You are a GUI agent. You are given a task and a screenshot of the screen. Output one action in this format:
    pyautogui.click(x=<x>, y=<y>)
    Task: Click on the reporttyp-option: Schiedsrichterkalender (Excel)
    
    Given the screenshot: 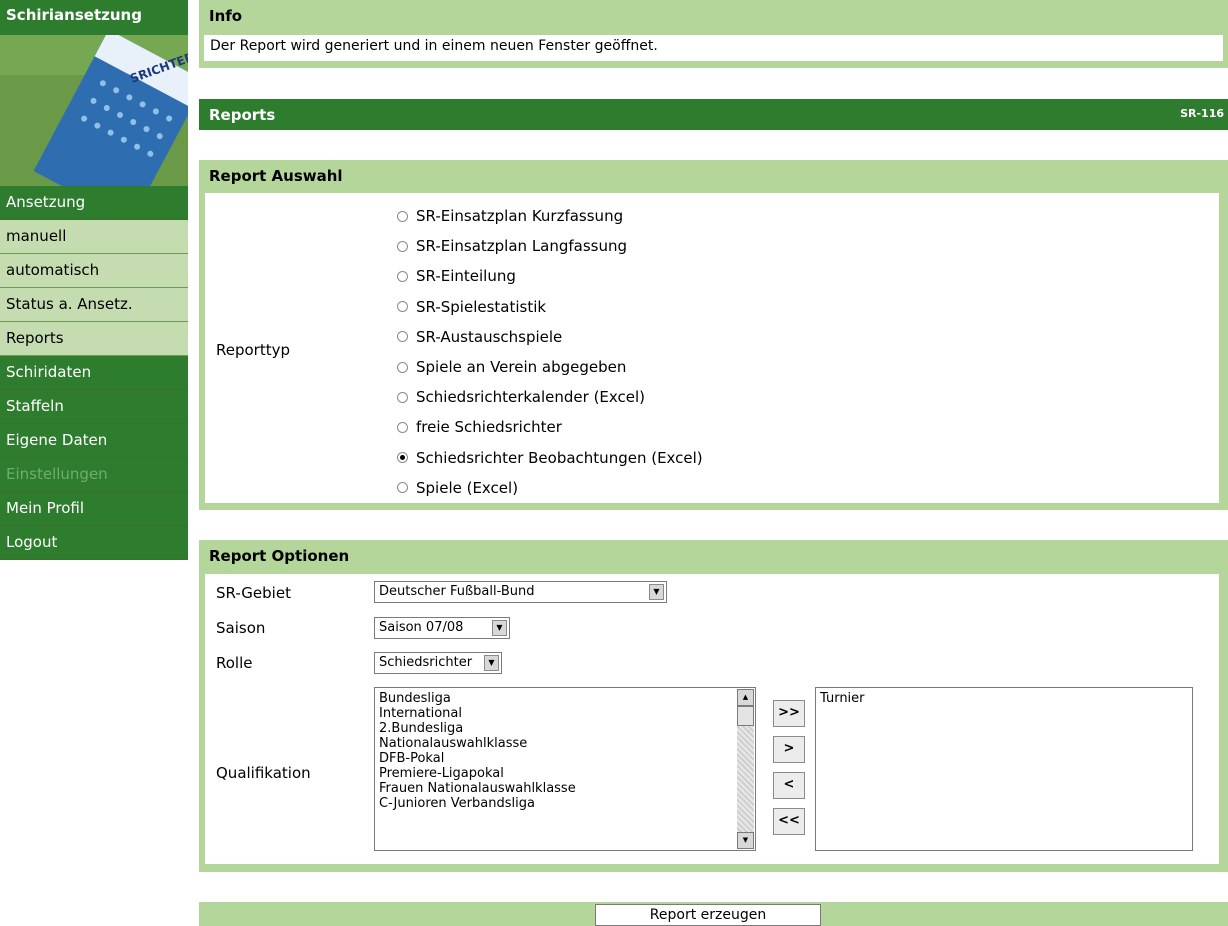 What is the action you would take?
    pyautogui.click(x=550, y=397)
    